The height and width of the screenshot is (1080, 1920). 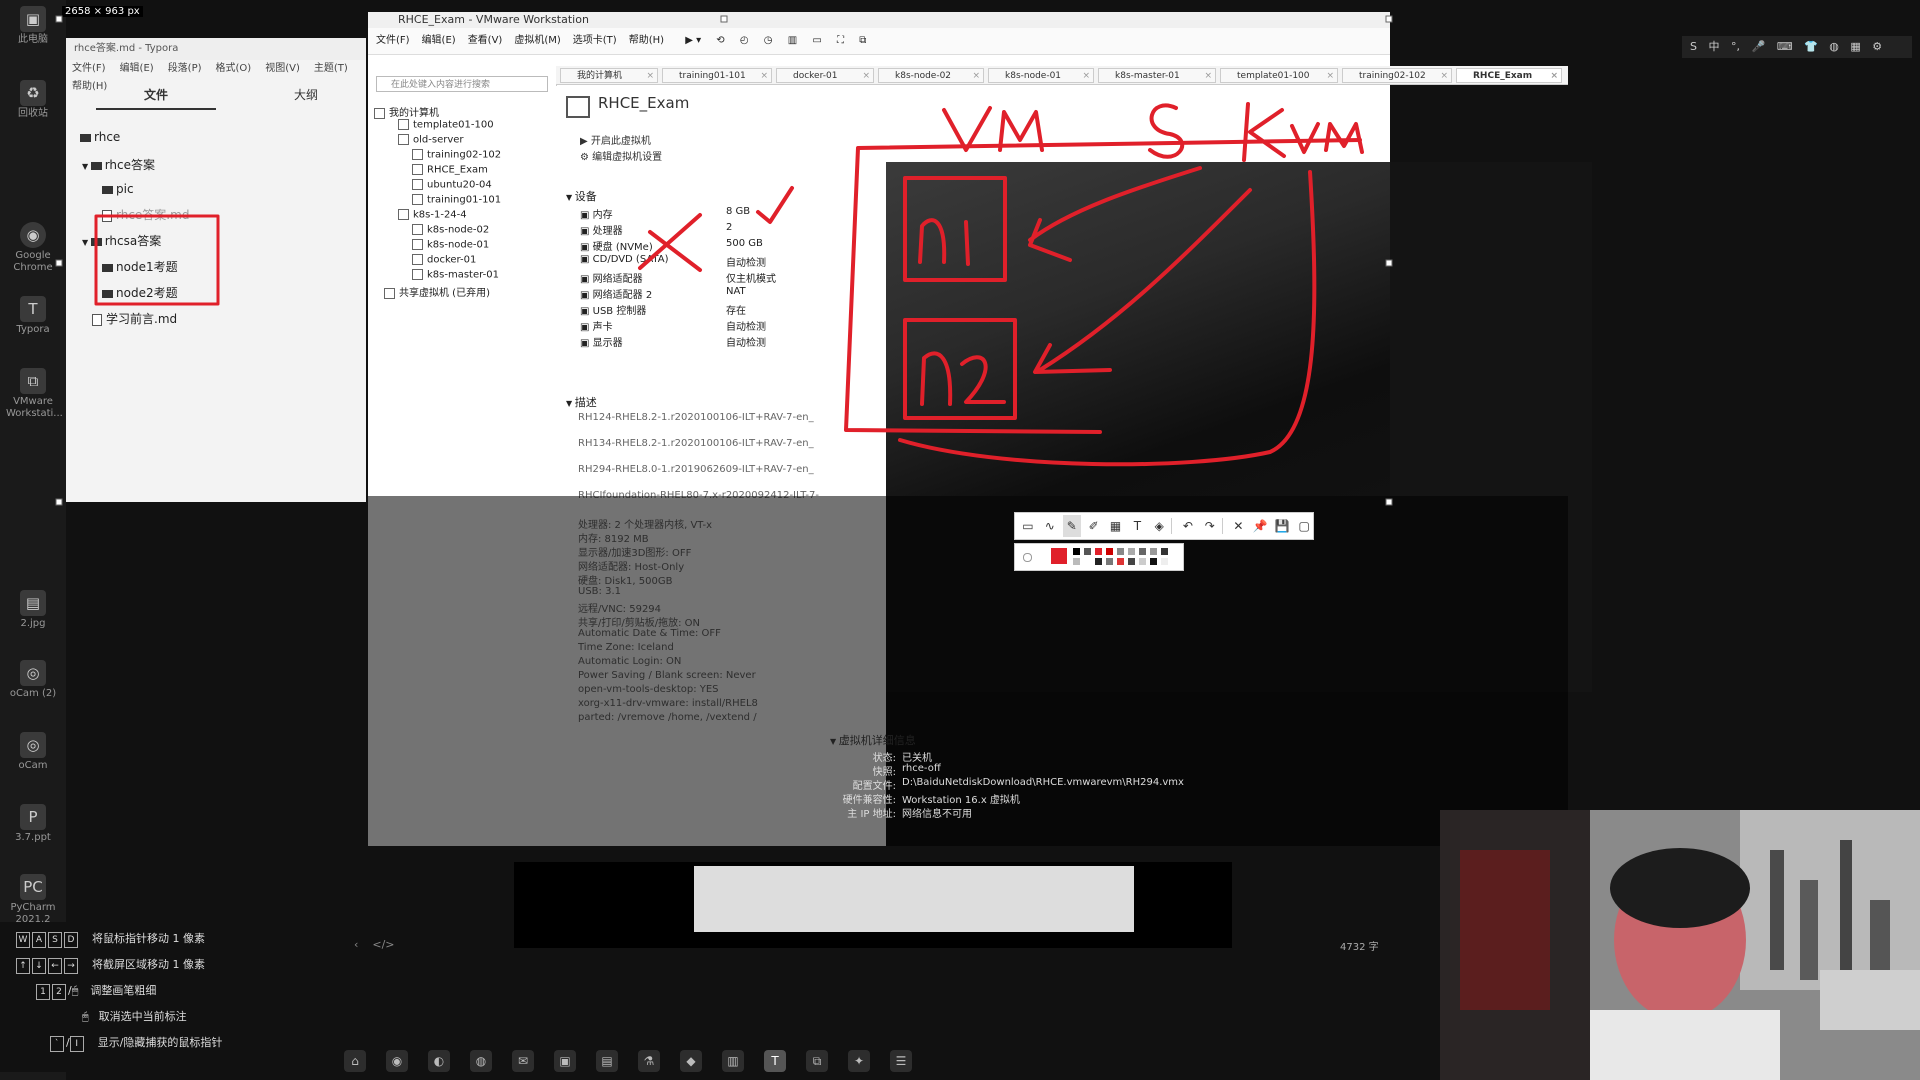 What do you see at coordinates (1260, 526) in the screenshot?
I see `pin-icon: 📌` at bounding box center [1260, 526].